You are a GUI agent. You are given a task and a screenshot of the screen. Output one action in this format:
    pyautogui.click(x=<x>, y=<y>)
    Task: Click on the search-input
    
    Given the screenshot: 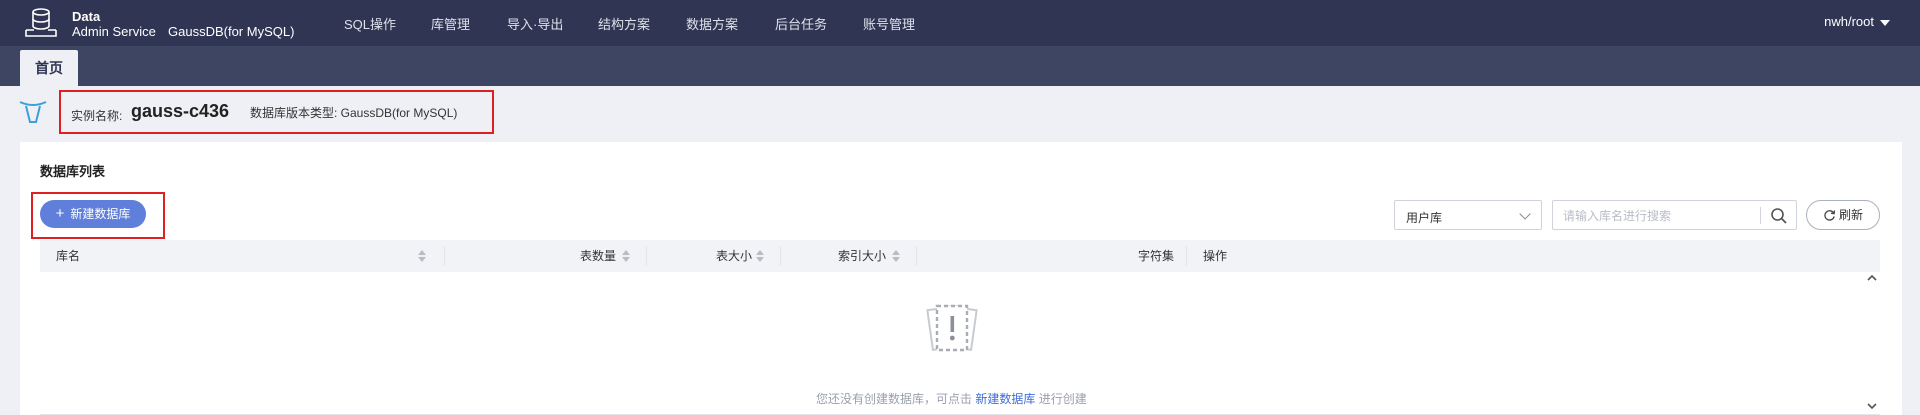 What is the action you would take?
    pyautogui.click(x=1658, y=215)
    